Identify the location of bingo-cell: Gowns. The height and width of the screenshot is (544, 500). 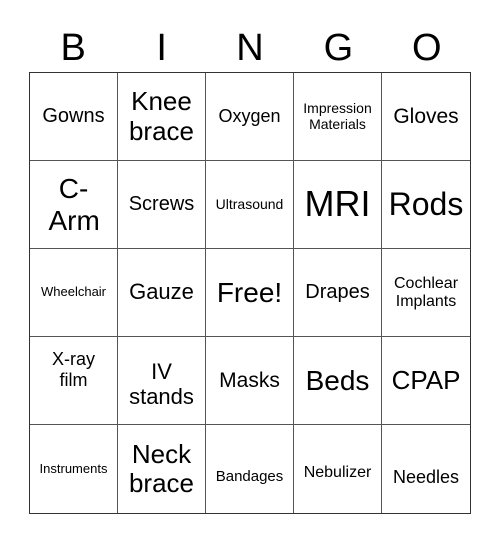
(74, 117).